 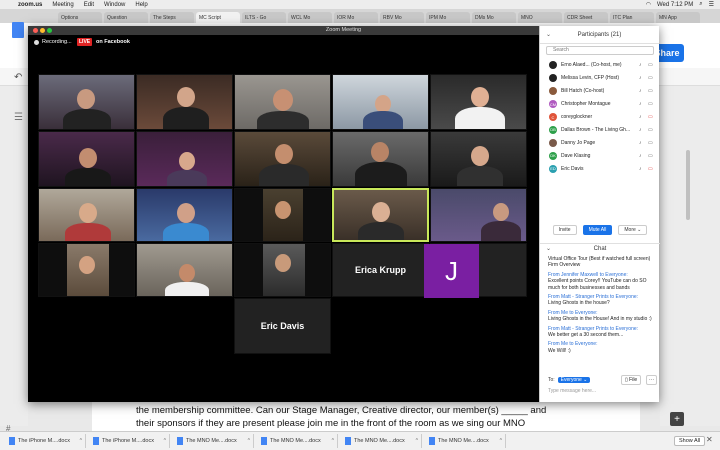 What do you see at coordinates (600, 129) in the screenshot?
I see `participant-row: DB Dallas Brown - The Living Gh... ♪ ▭` at bounding box center [600, 129].